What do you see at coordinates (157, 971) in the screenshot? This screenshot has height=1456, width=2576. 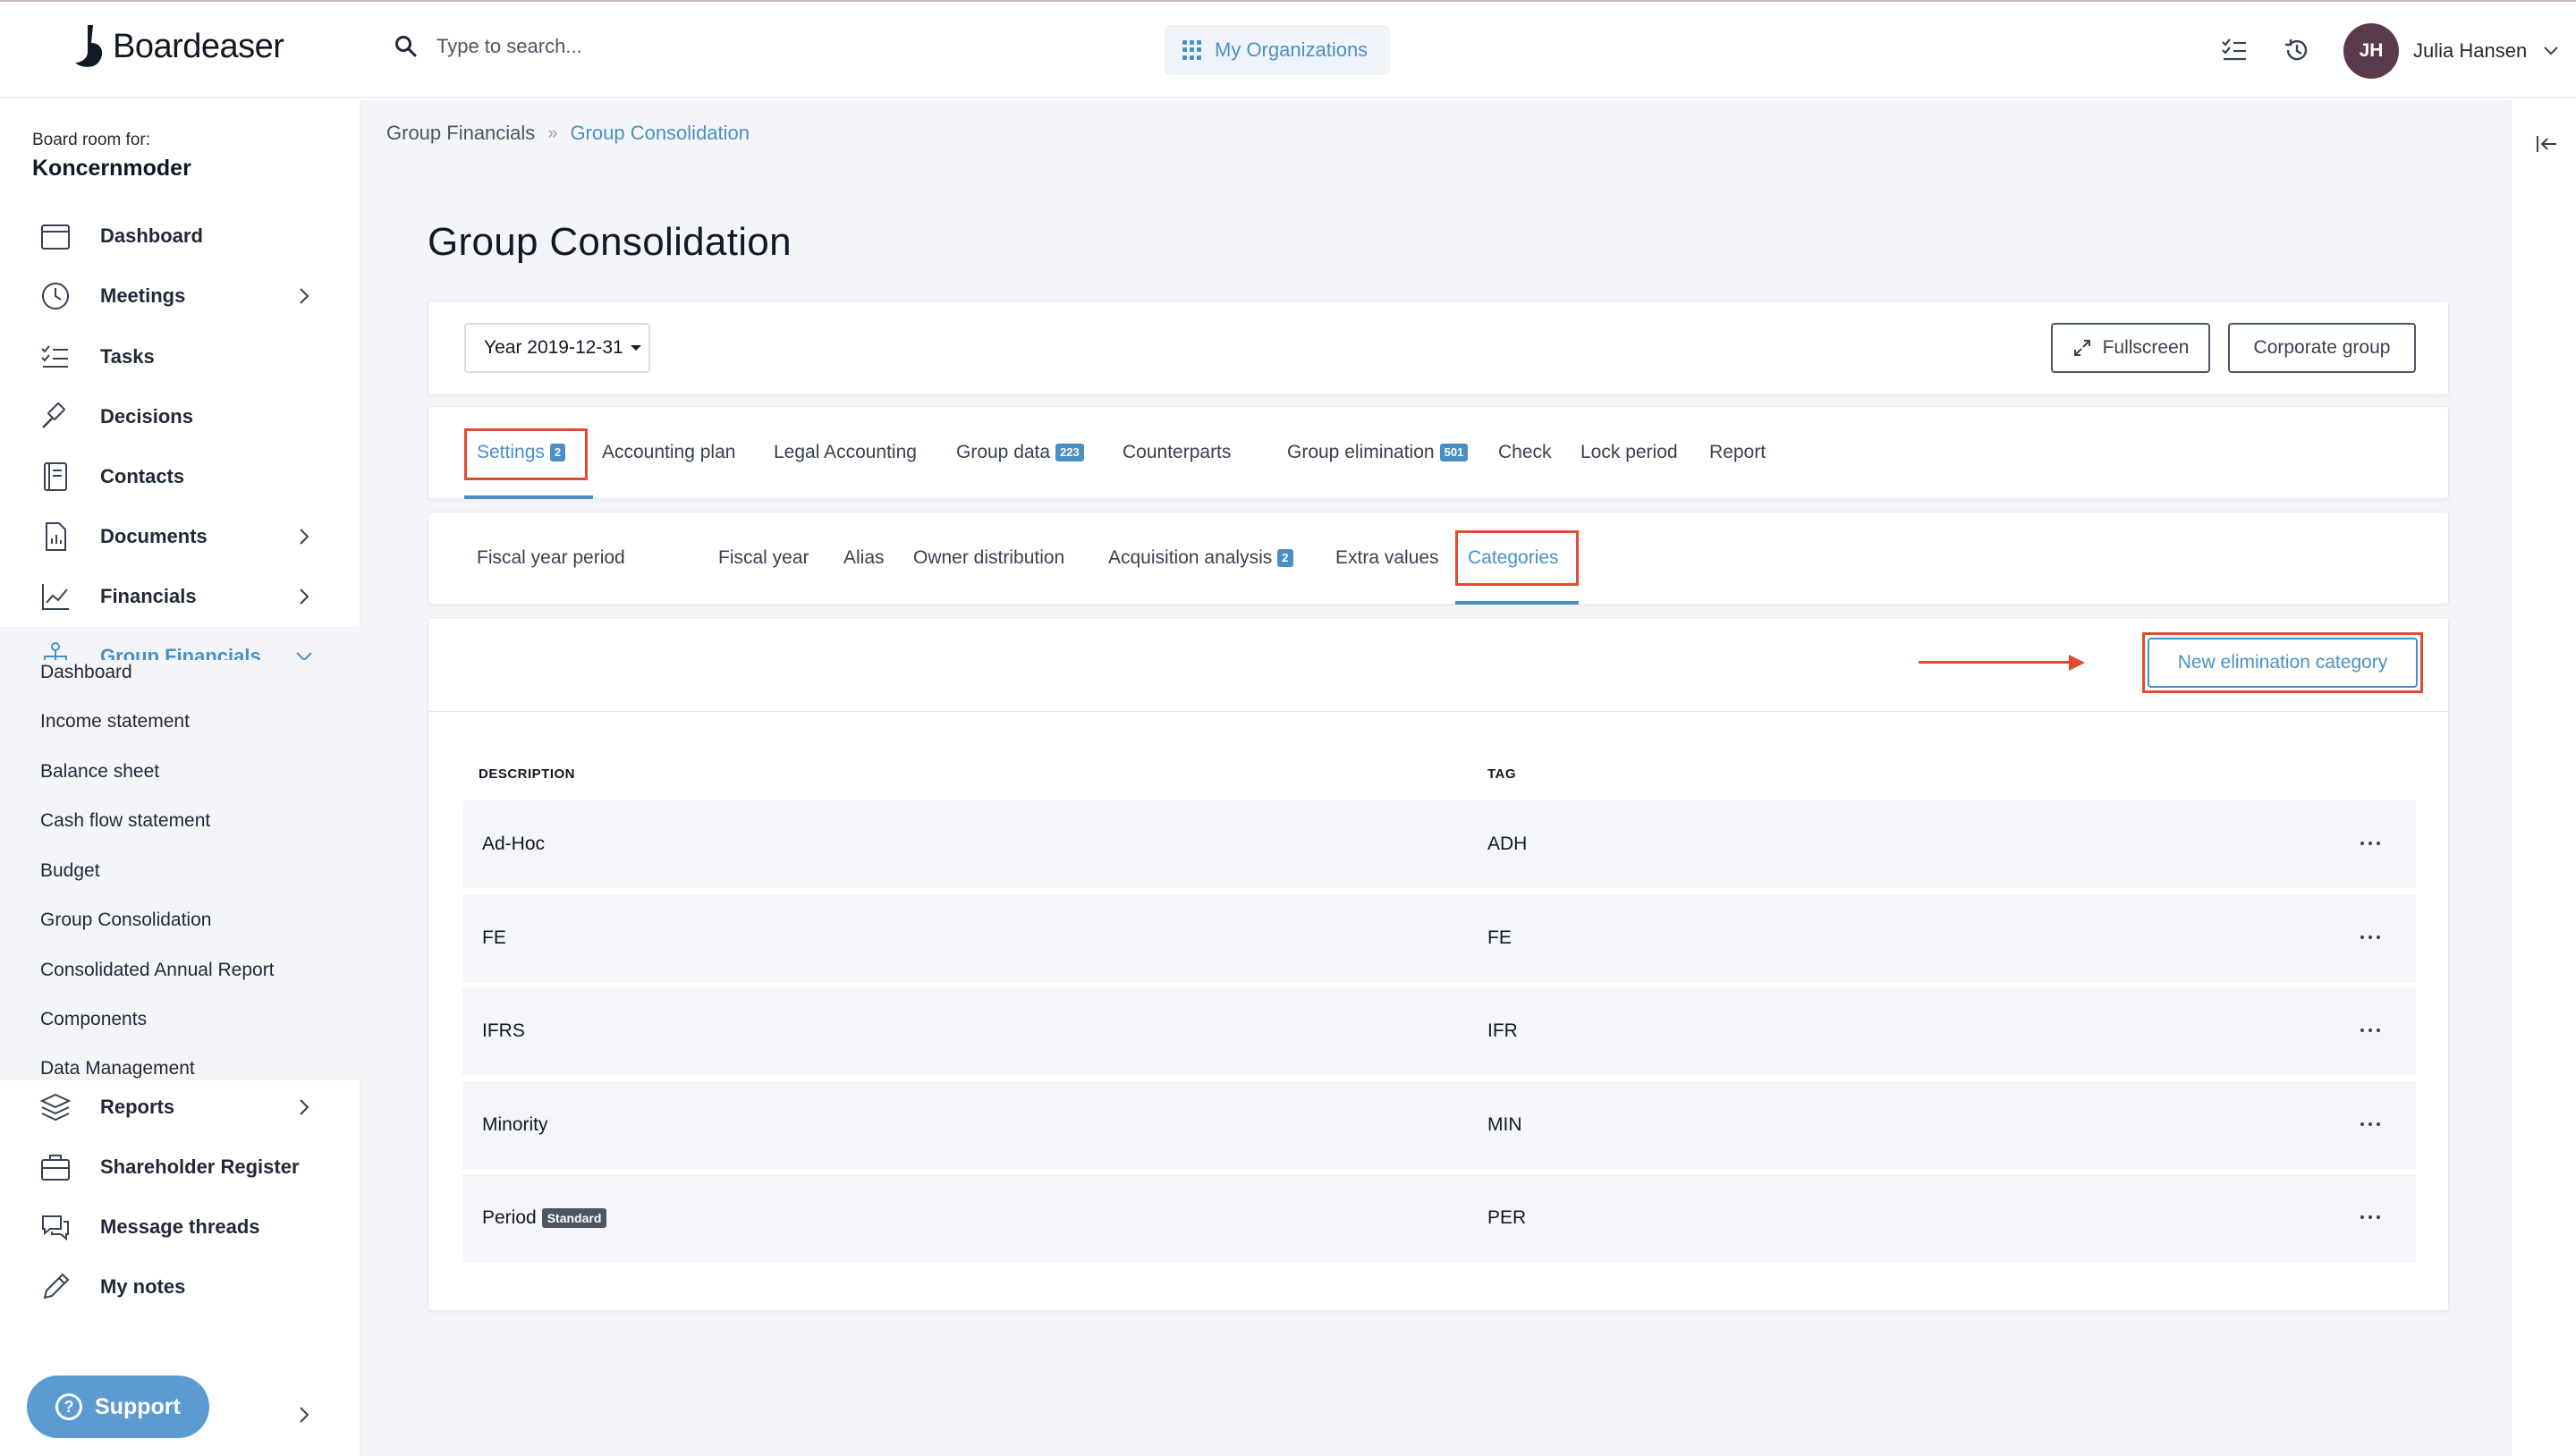 I see `submenu-item-consolidated-annual-report: Consolidated Annual Report` at bounding box center [157, 971].